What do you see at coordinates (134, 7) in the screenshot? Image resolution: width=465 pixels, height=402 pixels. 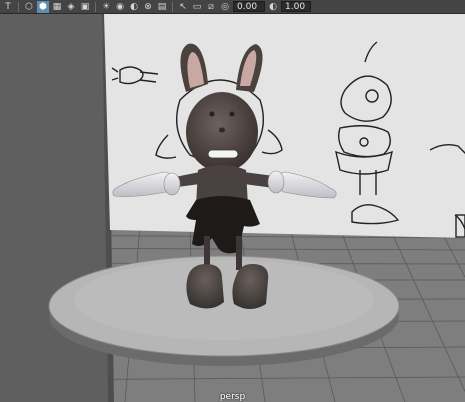 I see `xray-icon: ◐` at bounding box center [134, 7].